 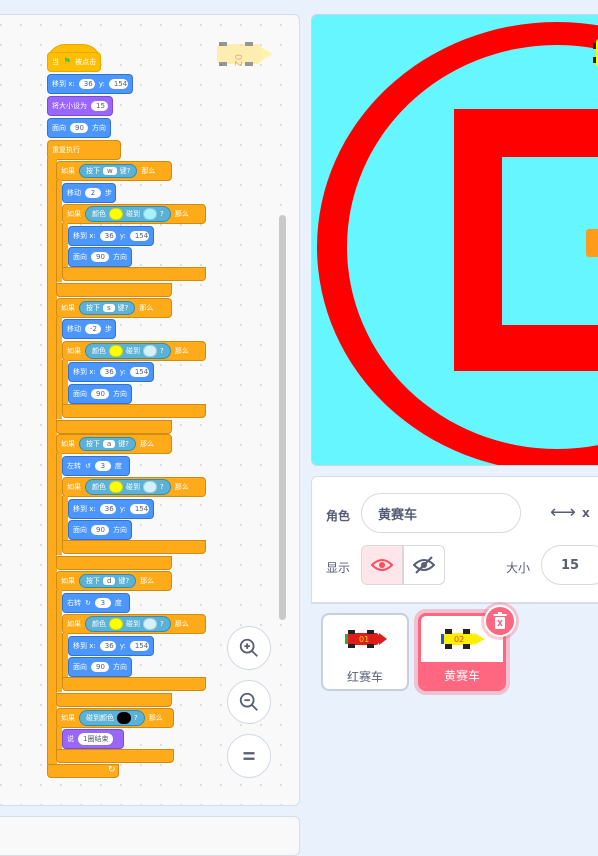 I want to click on say-block: 说 1圈结束, so click(x=93, y=739).